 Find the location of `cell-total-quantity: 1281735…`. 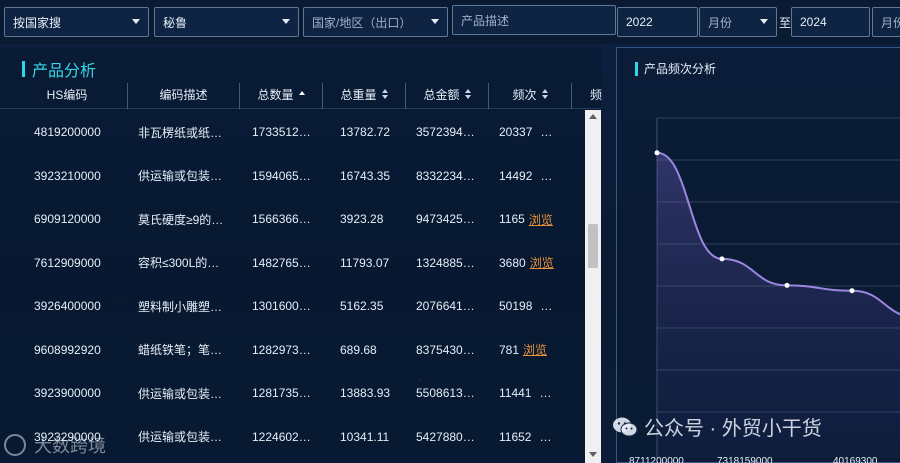

cell-total-quantity: 1281735… is located at coordinates (281, 393).